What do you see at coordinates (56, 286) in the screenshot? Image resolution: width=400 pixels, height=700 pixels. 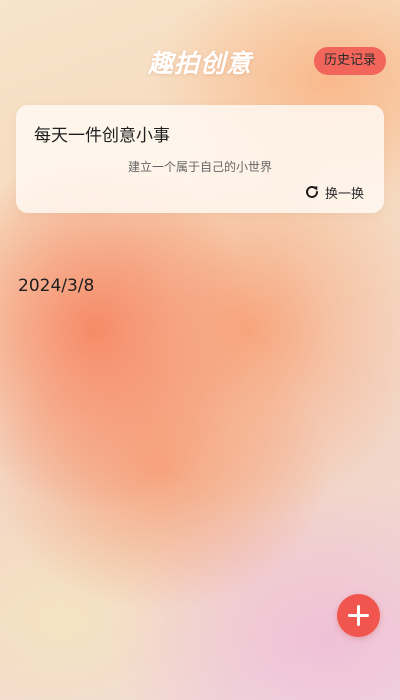 I see `date-label: 2024/3/8` at bounding box center [56, 286].